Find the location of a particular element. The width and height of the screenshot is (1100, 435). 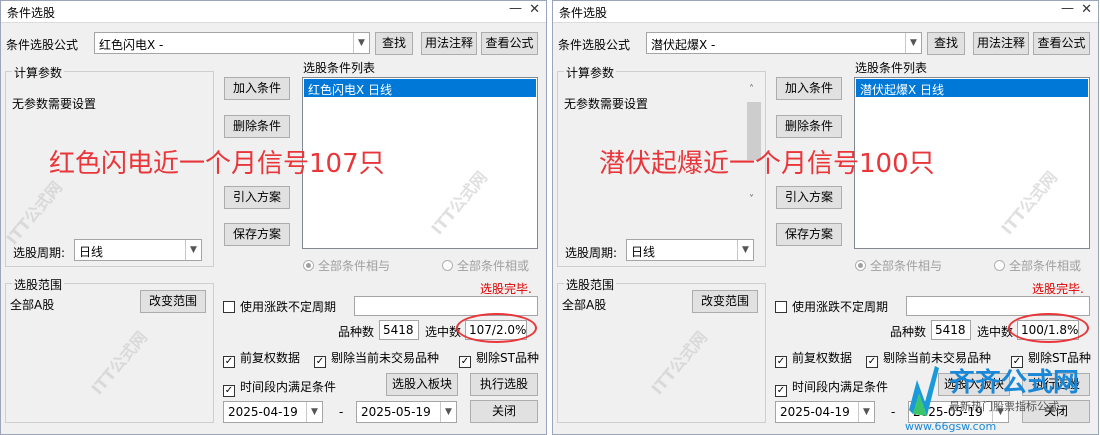

highlight-circle is located at coordinates (1048, 328).